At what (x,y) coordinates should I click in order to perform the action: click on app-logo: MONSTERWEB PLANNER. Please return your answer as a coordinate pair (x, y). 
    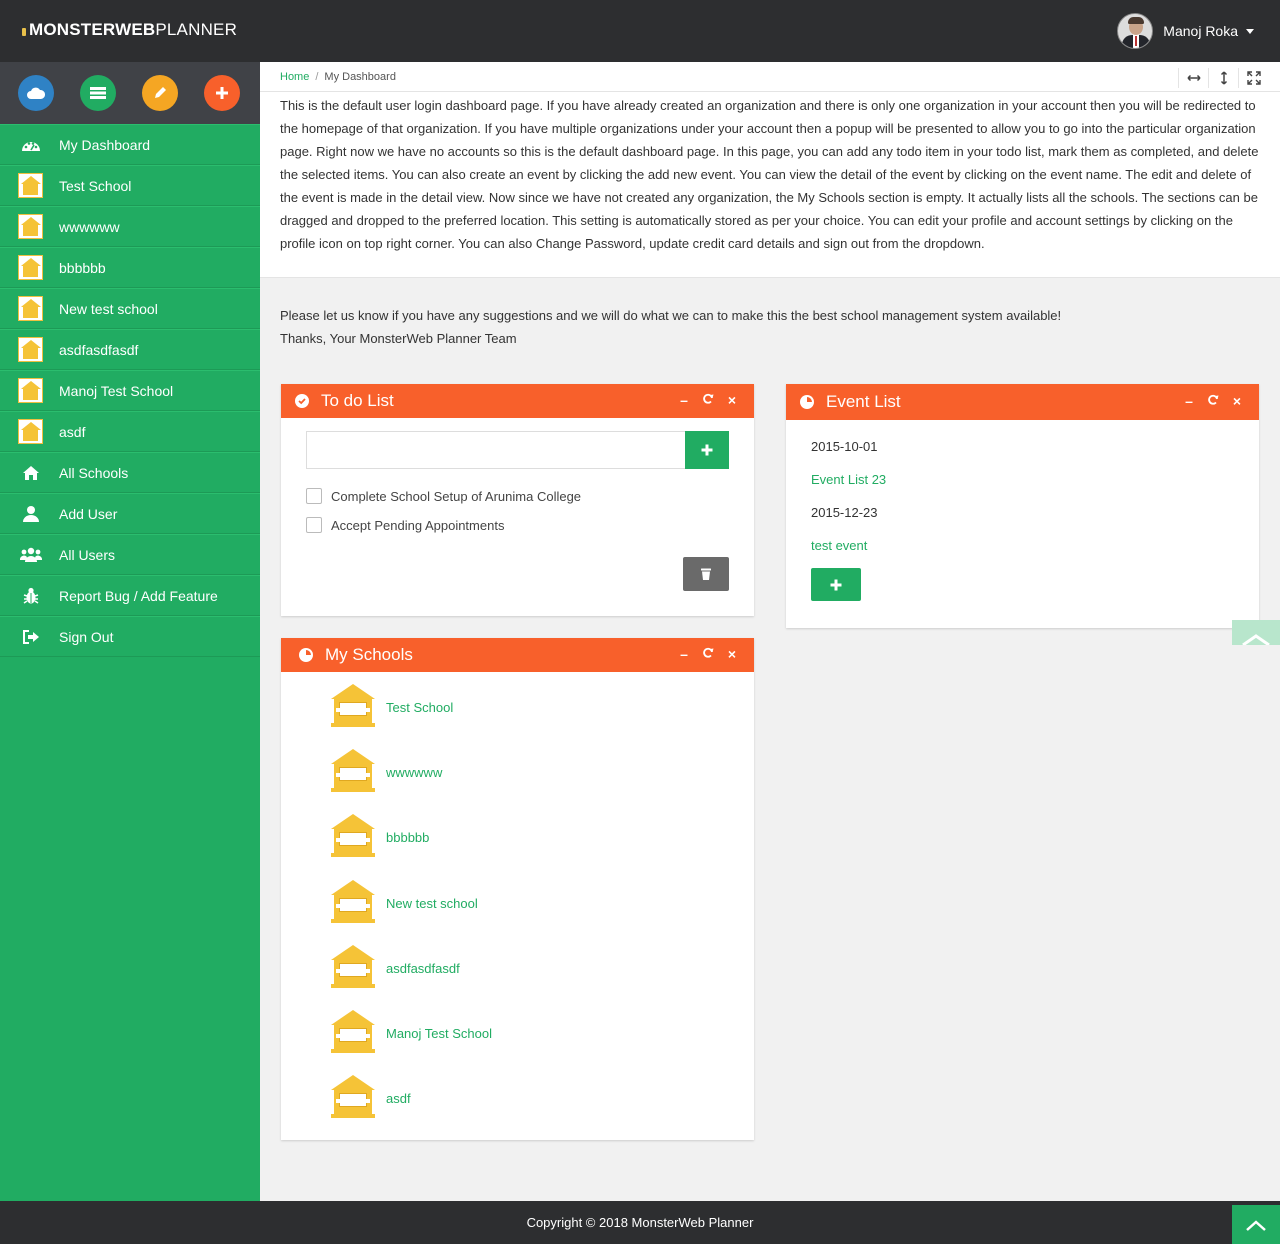
    Looking at the image, I should click on (129, 30).